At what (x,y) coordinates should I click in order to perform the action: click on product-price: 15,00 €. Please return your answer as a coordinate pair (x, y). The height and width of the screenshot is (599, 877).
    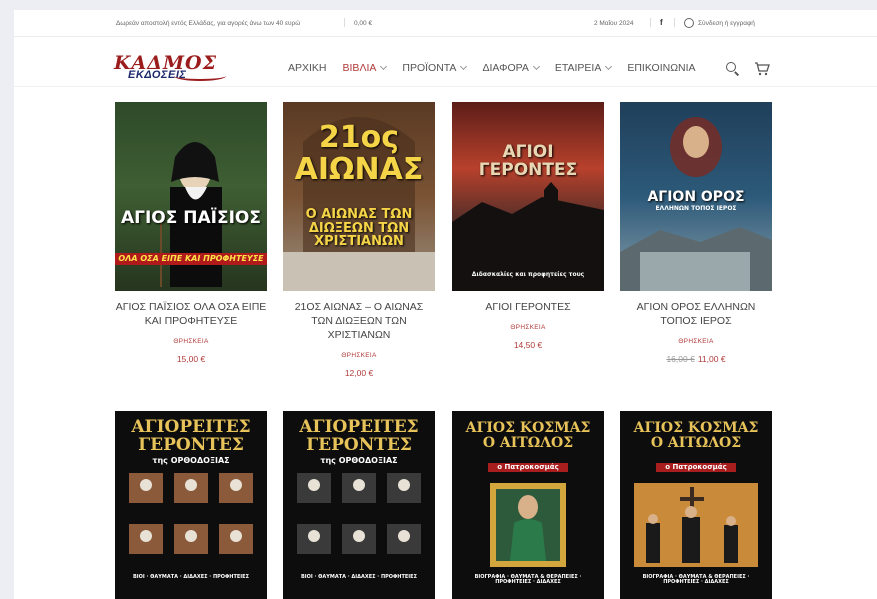
    Looking at the image, I should click on (191, 359).